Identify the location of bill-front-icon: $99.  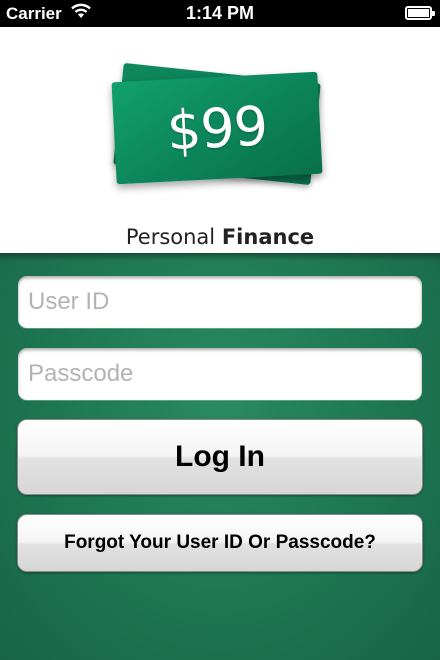
(217, 128).